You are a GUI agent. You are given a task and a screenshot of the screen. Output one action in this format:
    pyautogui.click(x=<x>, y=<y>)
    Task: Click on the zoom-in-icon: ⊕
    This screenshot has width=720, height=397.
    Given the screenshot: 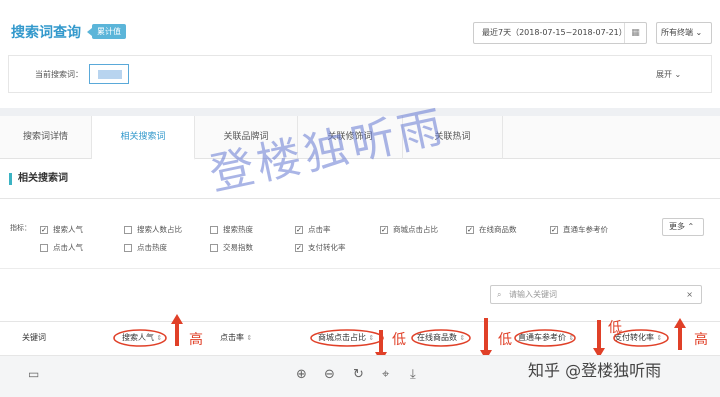 What is the action you would take?
    pyautogui.click(x=301, y=374)
    